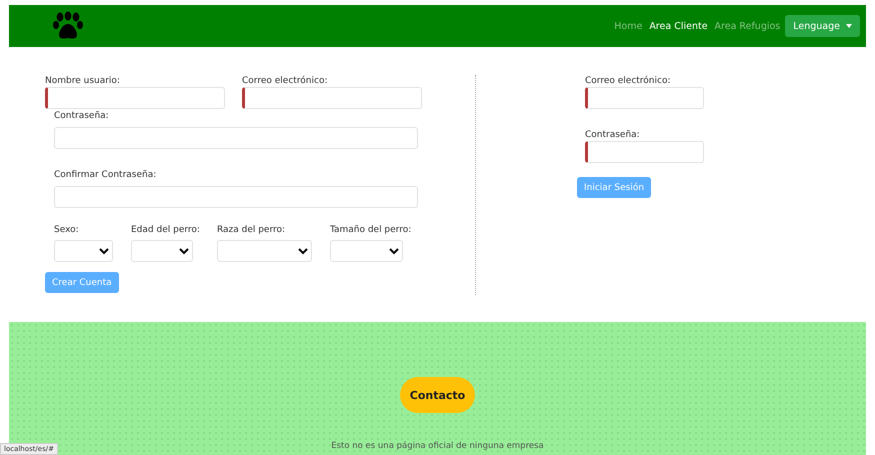  What do you see at coordinates (822, 26) in the screenshot?
I see `language-dropdown-button: Lenguage` at bounding box center [822, 26].